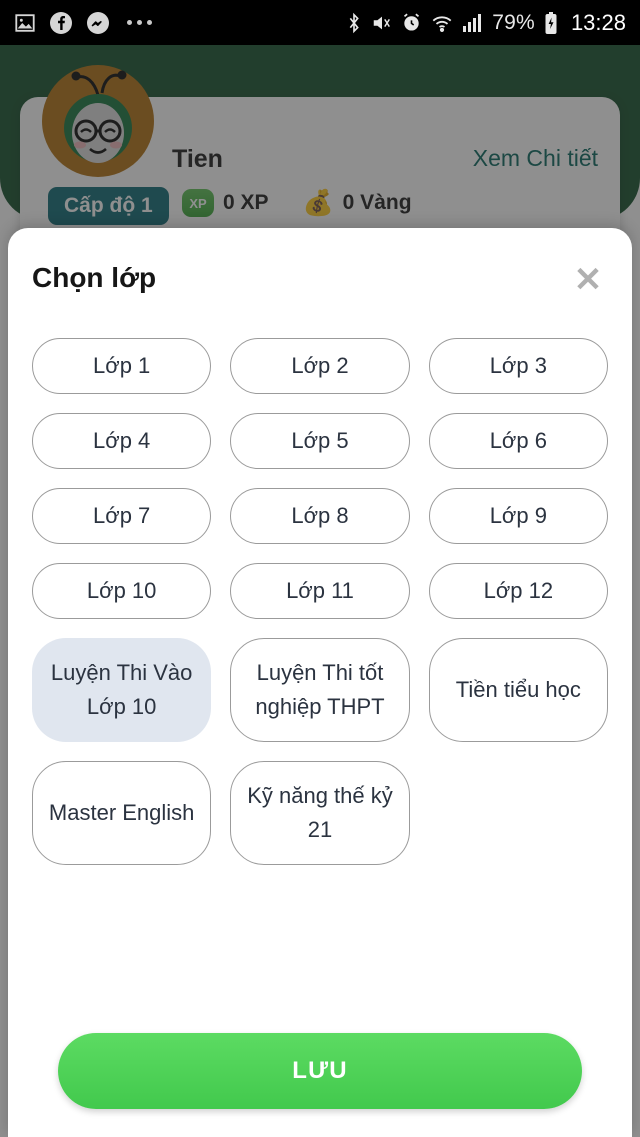  Describe the element at coordinates (411, 22) in the screenshot. I see `alarm-icon` at that location.